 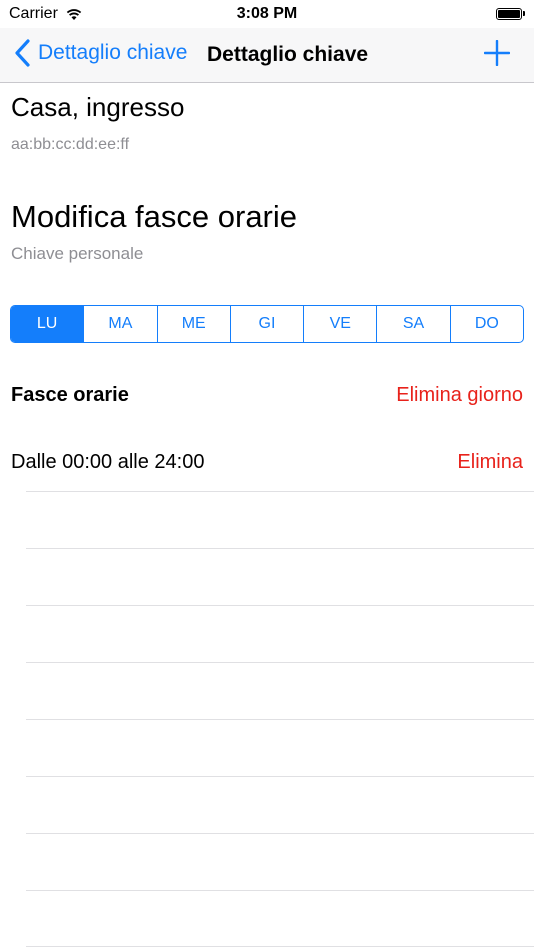 I want to click on back-button: Dettaglio chiave, so click(x=100, y=53).